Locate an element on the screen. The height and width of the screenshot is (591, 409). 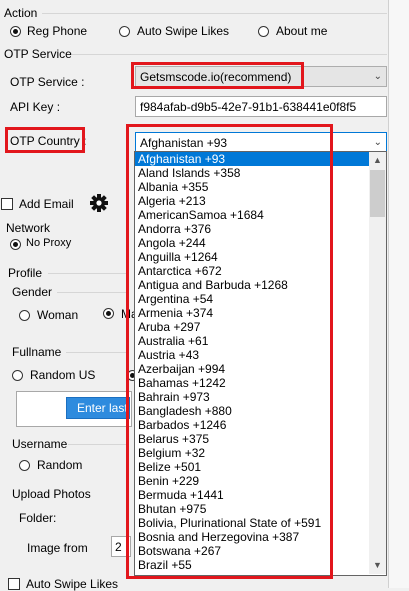
radio-about-me-circle is located at coordinates (263, 31).